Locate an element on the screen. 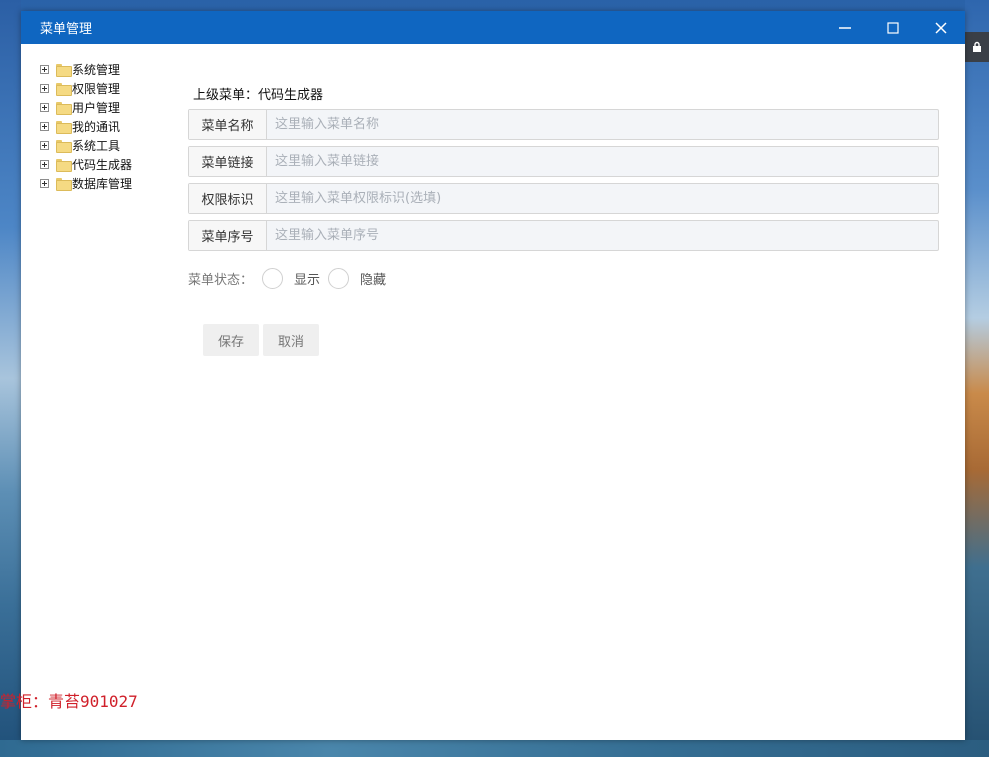 The image size is (989, 757). permission-id-input is located at coordinates (602, 198).